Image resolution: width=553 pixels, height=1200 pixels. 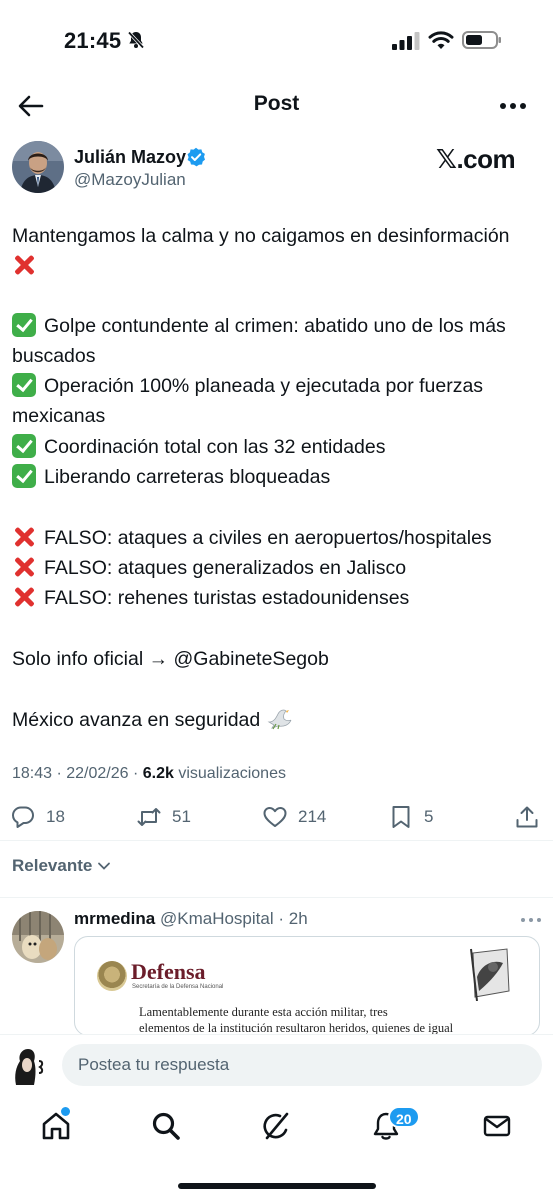 I want to click on reply-author-name: mrmedina, so click(x=114, y=918).